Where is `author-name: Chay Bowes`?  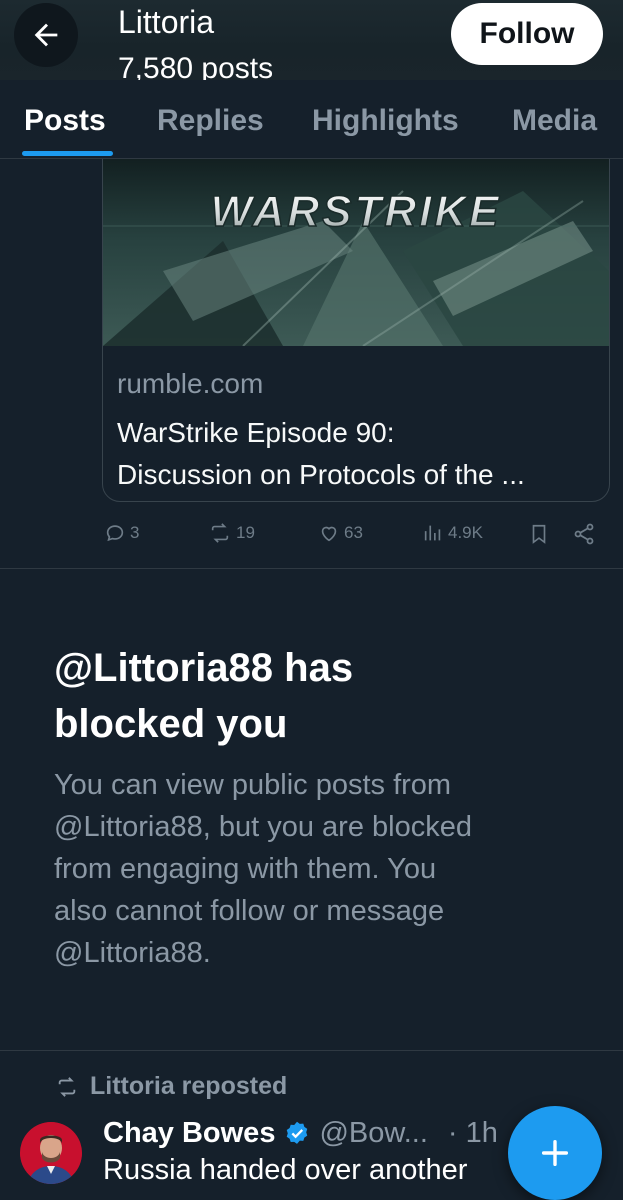 author-name: Chay Bowes is located at coordinates (189, 1133).